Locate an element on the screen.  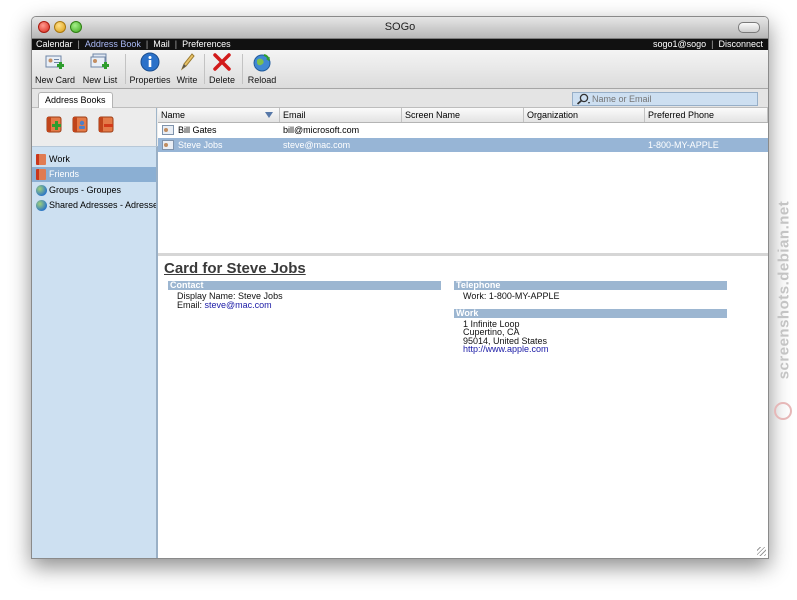
column-header-name: Name is located at coordinates (219, 115).